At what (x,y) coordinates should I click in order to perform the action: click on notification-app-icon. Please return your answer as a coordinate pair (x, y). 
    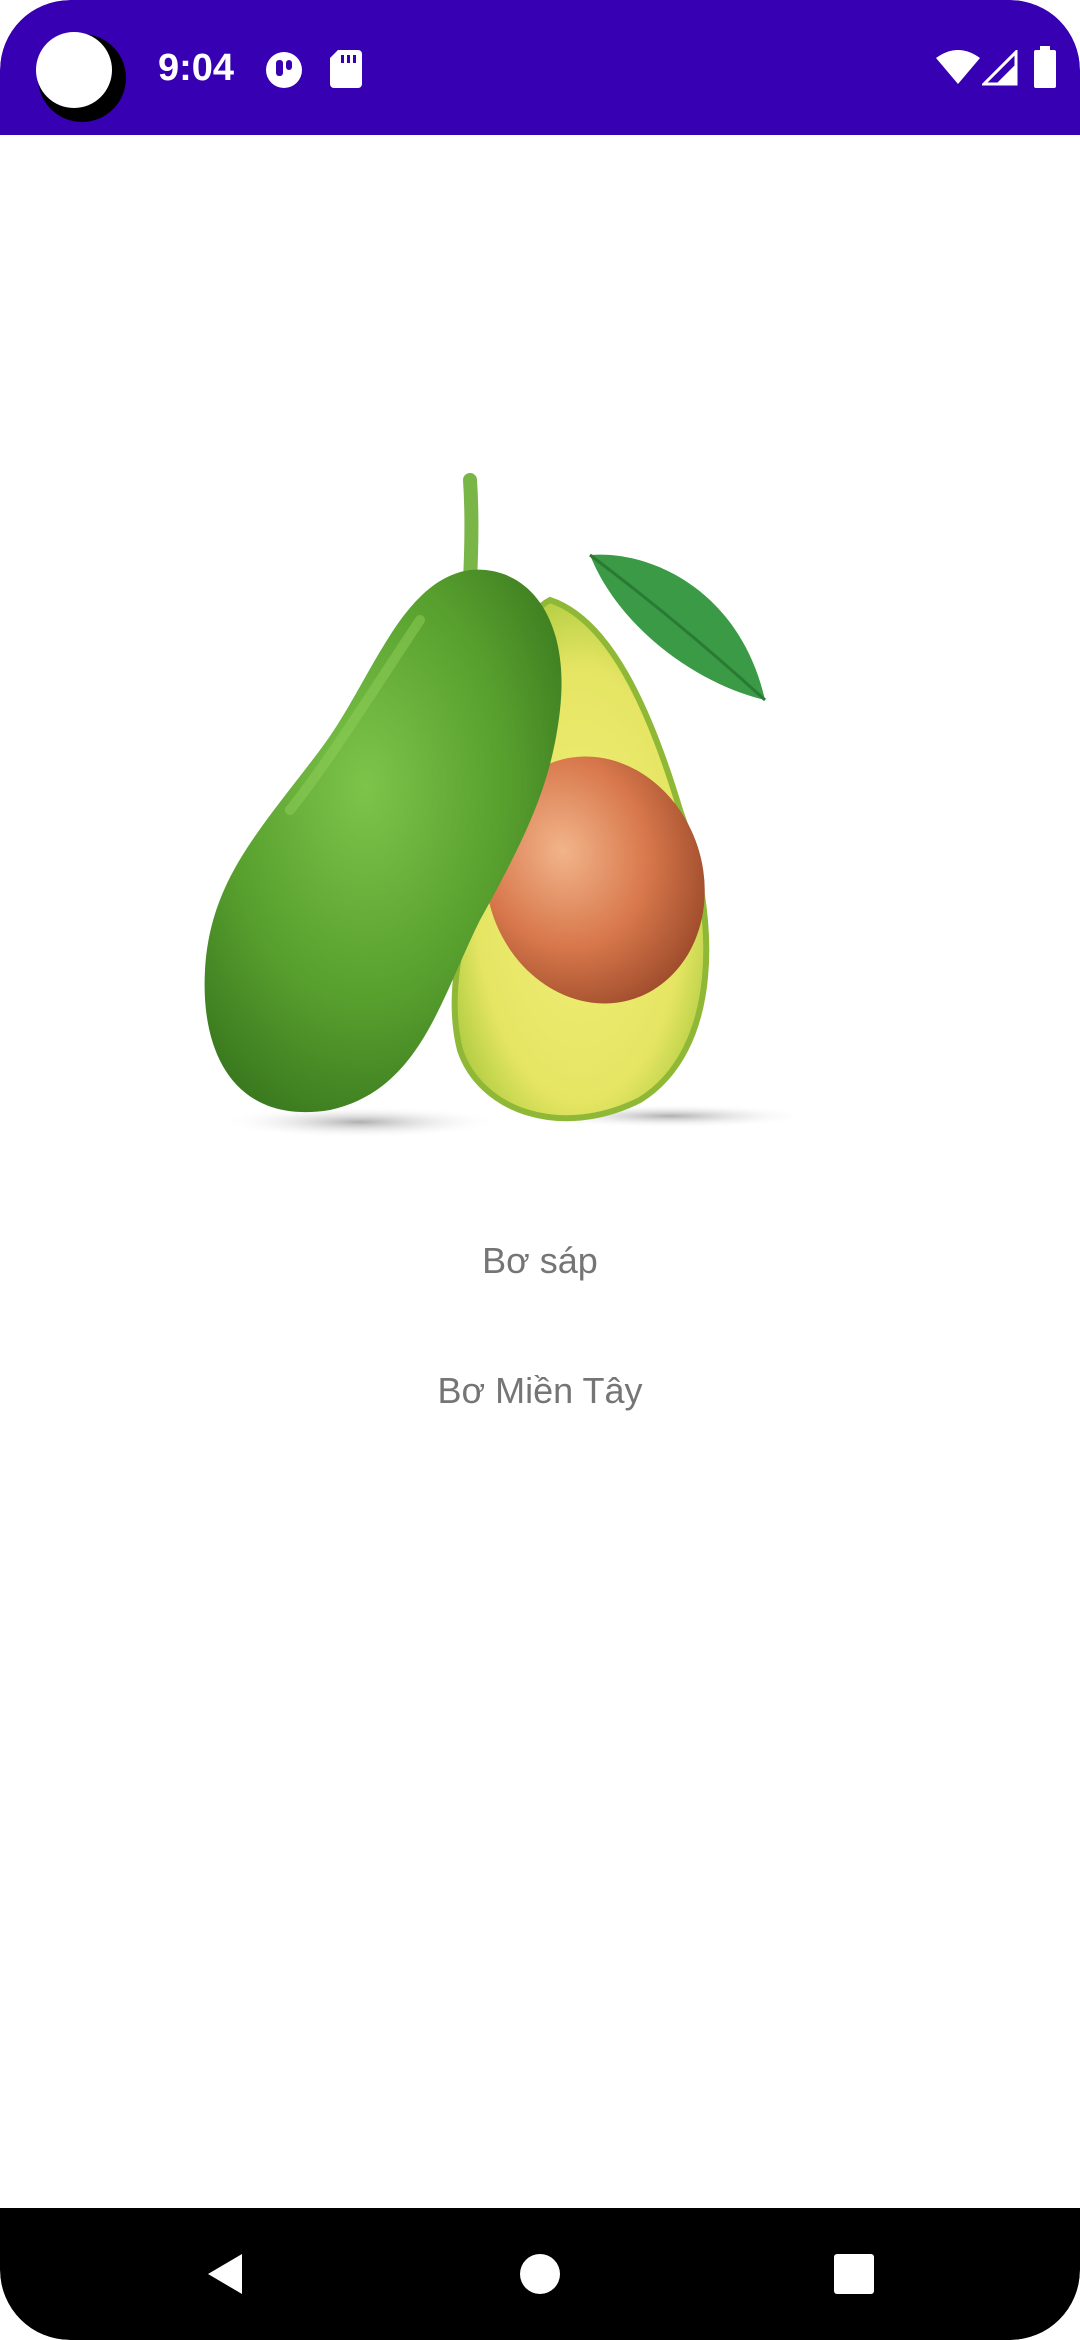
    Looking at the image, I should click on (284, 70).